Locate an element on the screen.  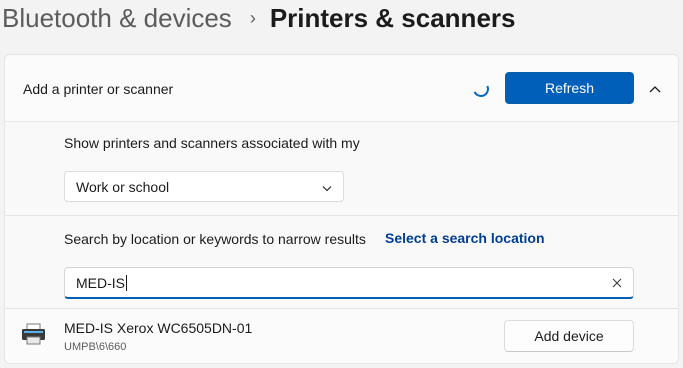
chevron-down-icon is located at coordinates (327, 187).